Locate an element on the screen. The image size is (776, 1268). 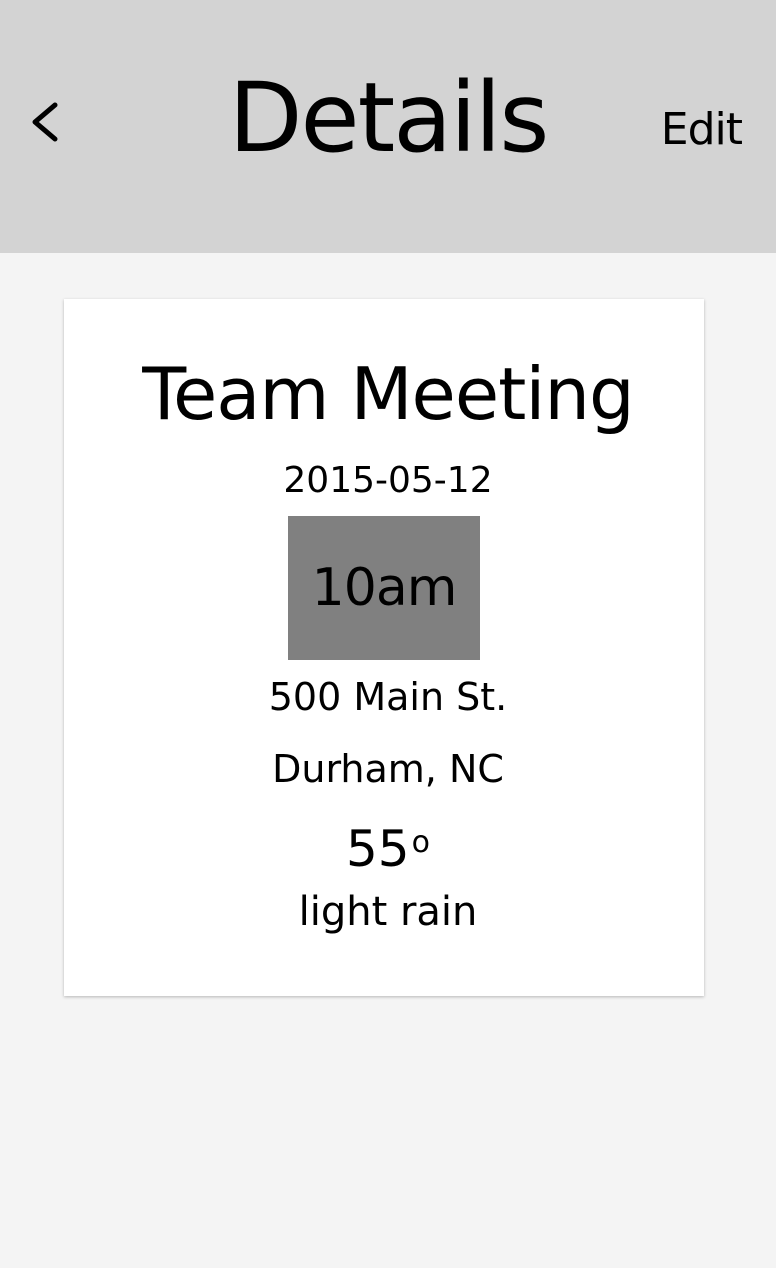
back-button is located at coordinates (44, 122).